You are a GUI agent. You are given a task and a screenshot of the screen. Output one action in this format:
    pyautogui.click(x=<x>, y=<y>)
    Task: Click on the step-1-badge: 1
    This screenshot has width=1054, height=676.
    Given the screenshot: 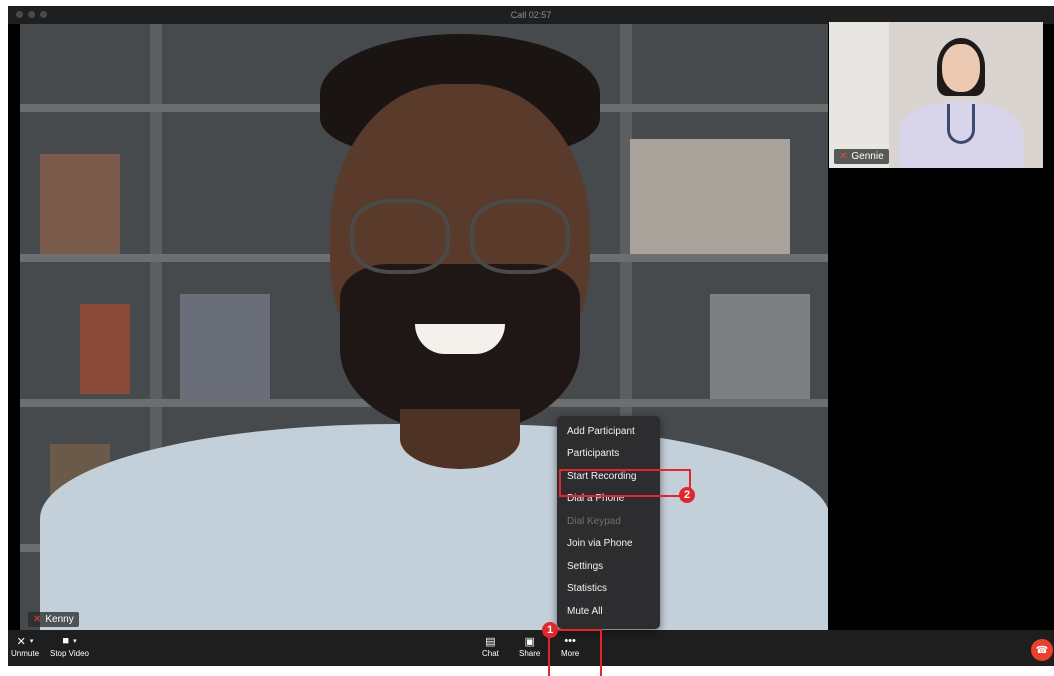 What is the action you would take?
    pyautogui.click(x=550, y=630)
    